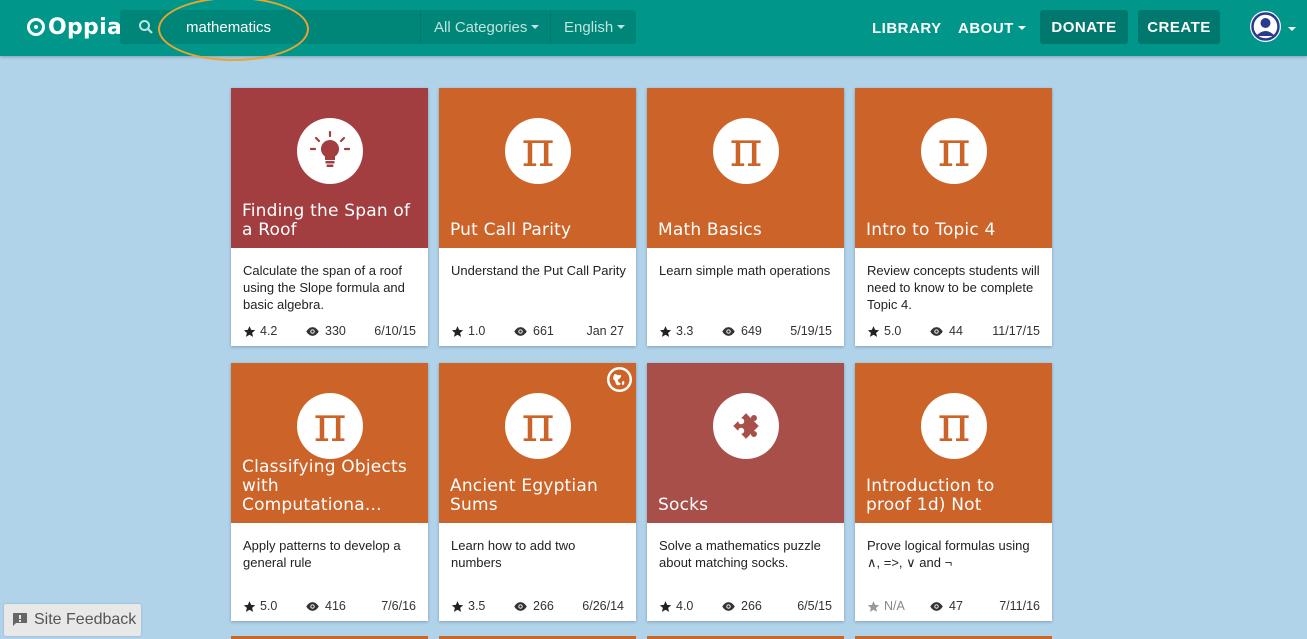 The image size is (1307, 639). I want to click on card-views-value: 44, so click(956, 331).